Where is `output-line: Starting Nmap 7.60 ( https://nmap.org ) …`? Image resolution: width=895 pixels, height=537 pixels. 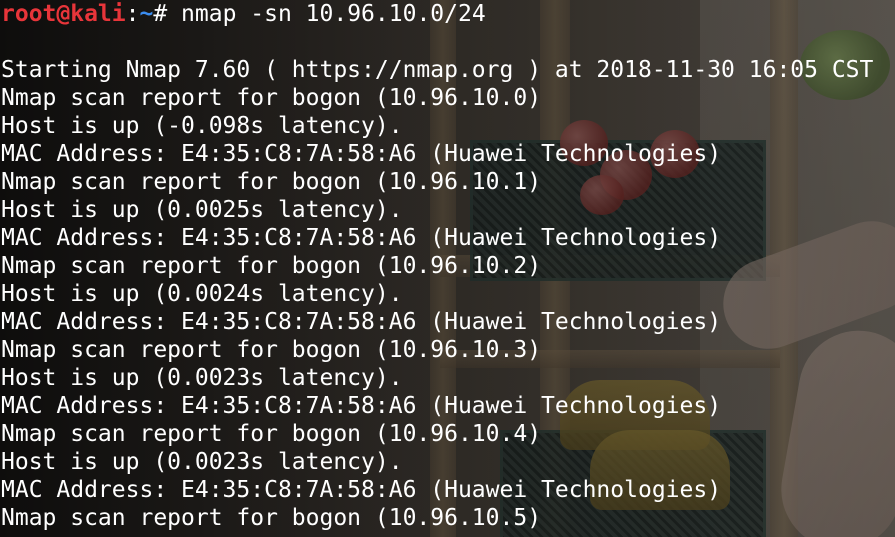 output-line: Starting Nmap 7.60 ( https://nmap.org ) … is located at coordinates (437, 70).